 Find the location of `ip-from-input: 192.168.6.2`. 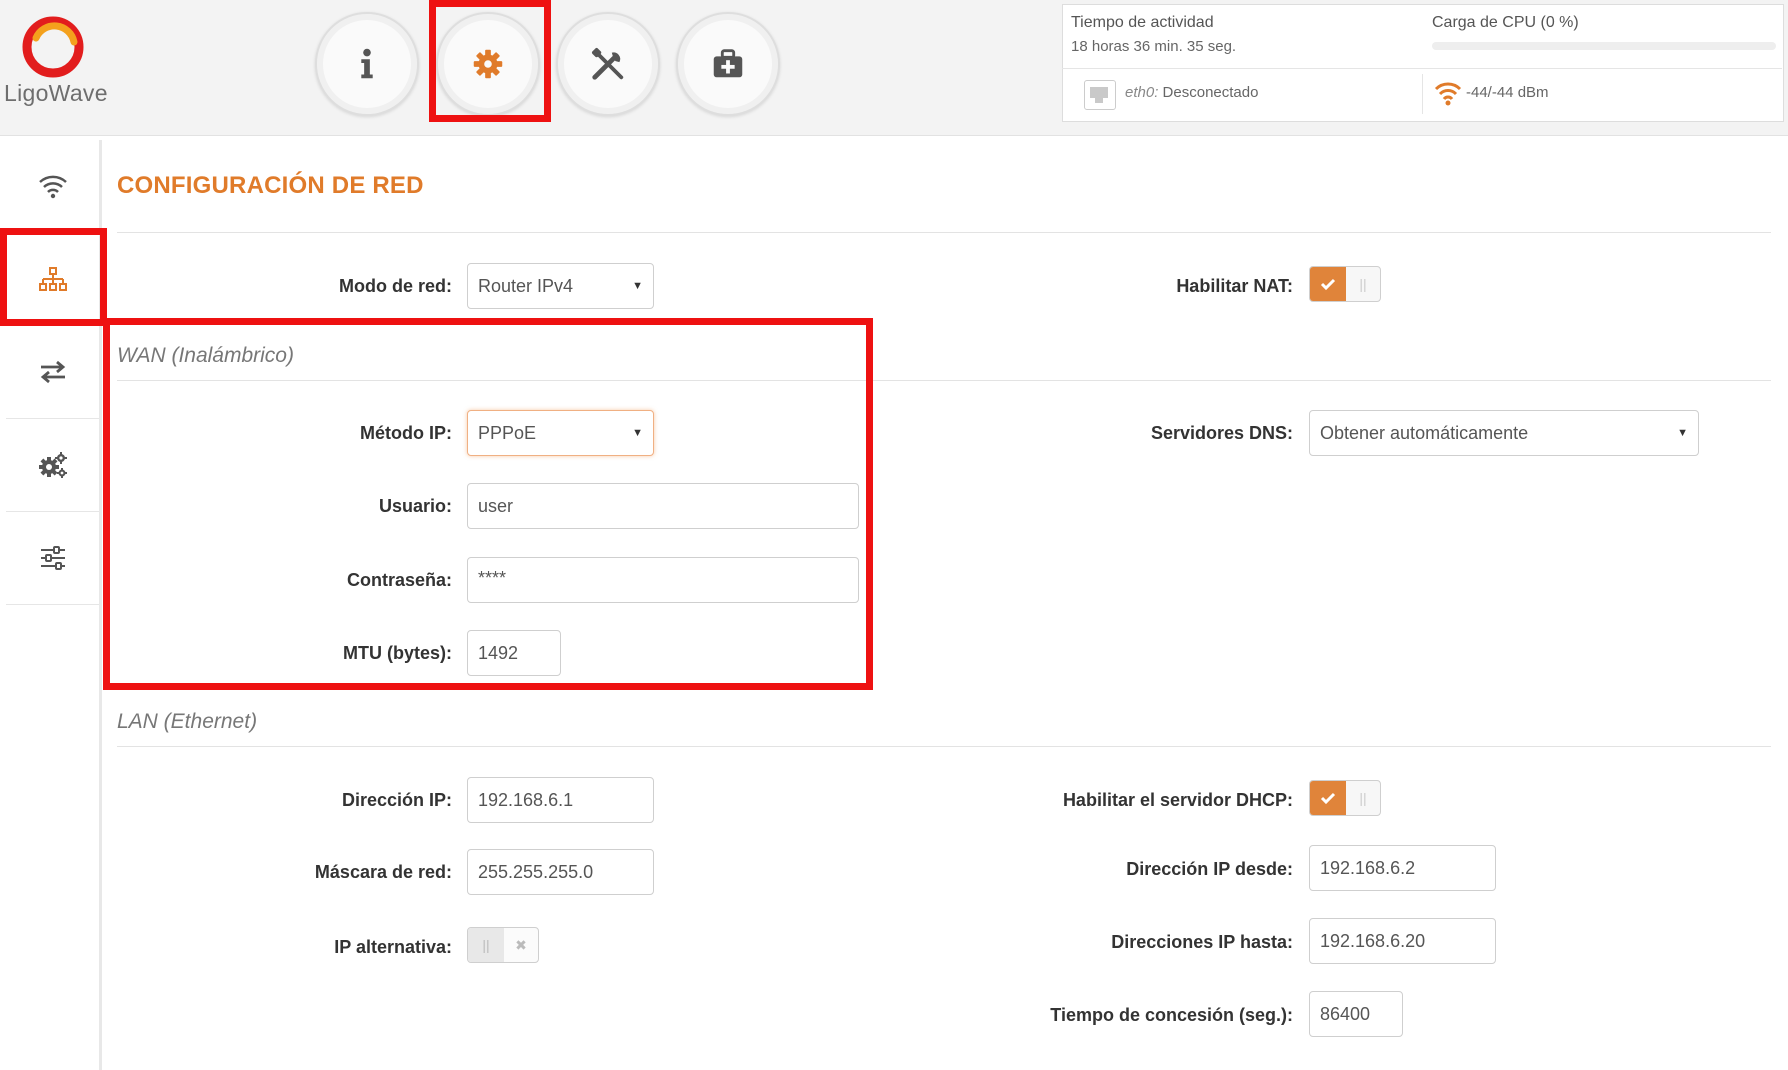

ip-from-input: 192.168.6.2 is located at coordinates (1402, 868).